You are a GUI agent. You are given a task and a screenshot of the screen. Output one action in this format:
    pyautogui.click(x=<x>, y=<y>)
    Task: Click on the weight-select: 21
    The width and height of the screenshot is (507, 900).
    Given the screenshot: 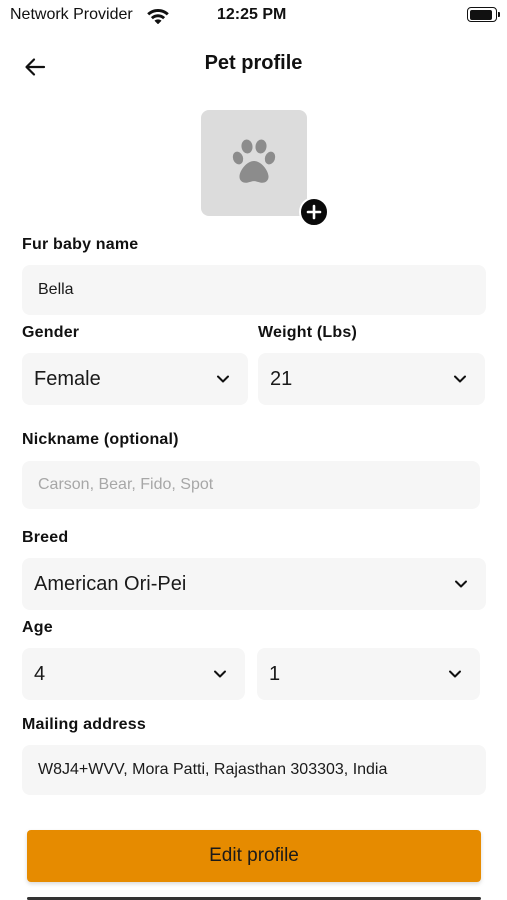 What is the action you would take?
    pyautogui.click(x=371, y=379)
    